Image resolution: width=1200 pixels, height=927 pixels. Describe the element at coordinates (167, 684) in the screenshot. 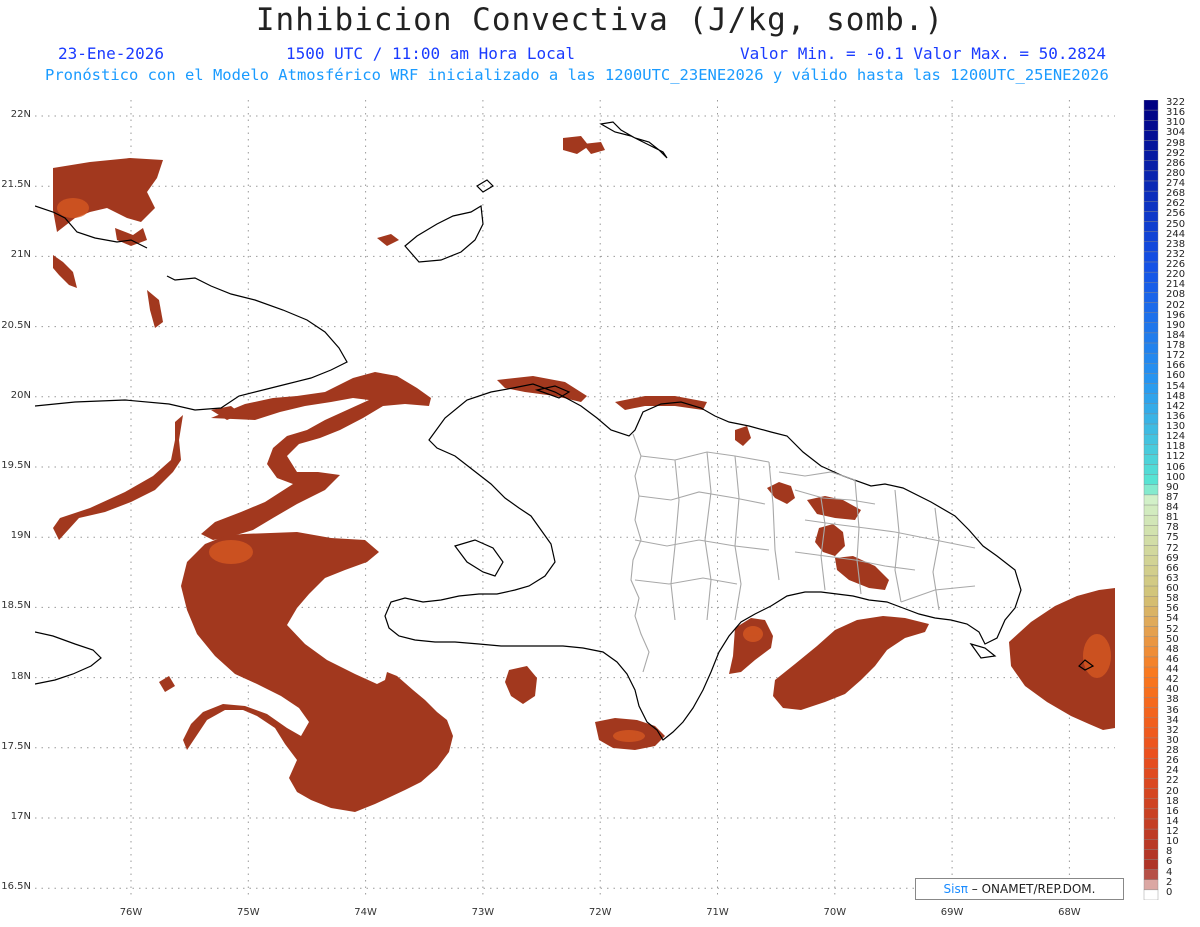

I see `cin-area-jamaica-e` at that location.